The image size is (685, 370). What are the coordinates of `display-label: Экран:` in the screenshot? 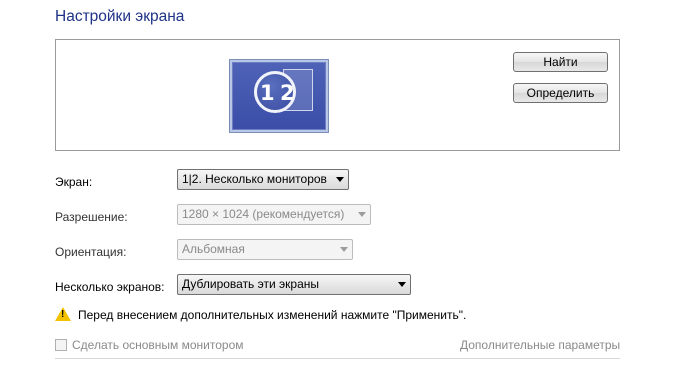 It's located at (74, 182).